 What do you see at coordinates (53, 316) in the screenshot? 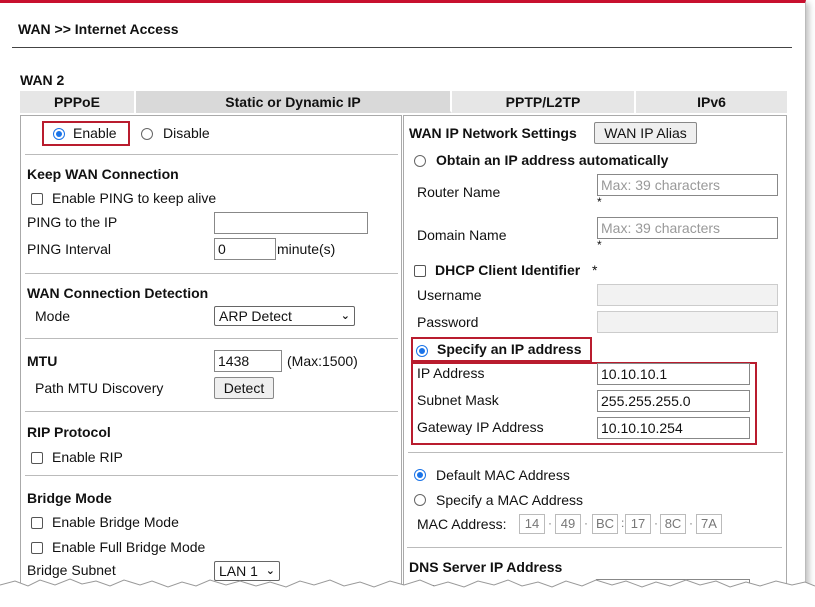
I see `mode-label: Mode` at bounding box center [53, 316].